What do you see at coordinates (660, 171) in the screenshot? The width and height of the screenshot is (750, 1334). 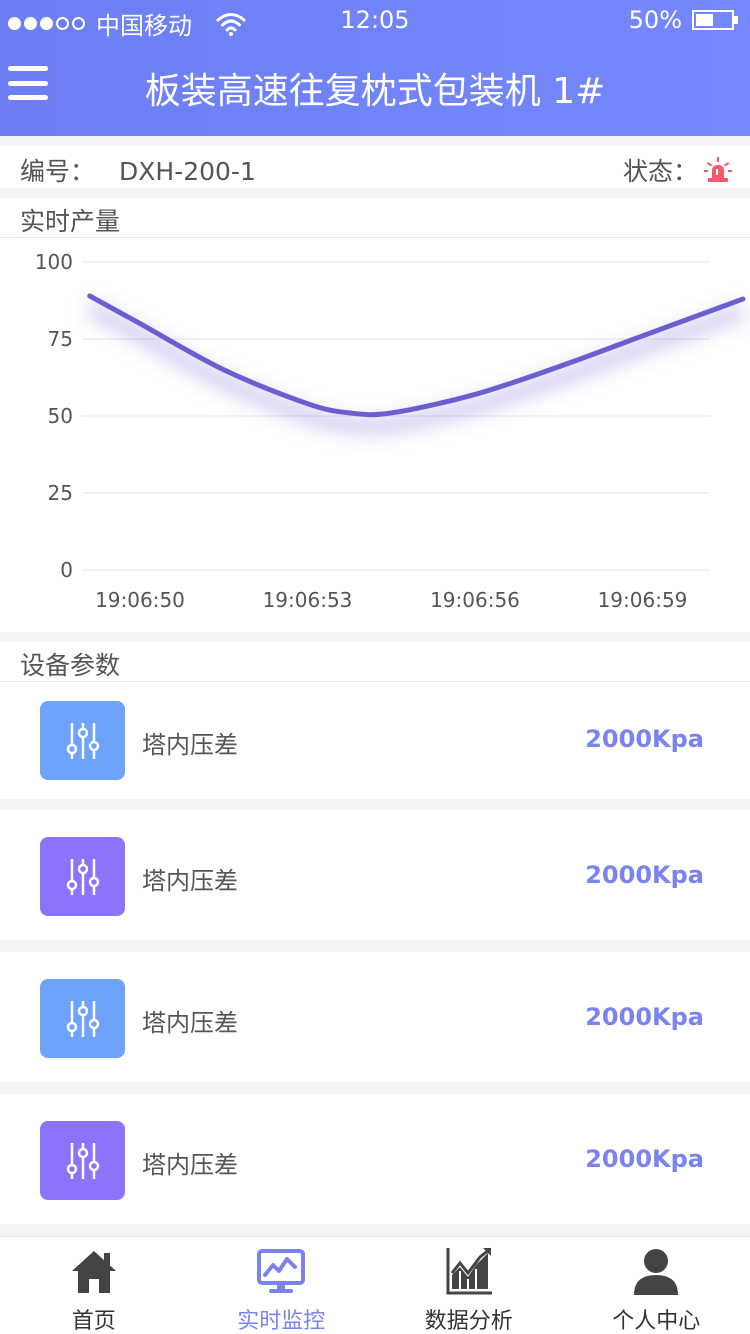 I see `device-status-label: 状态：` at bounding box center [660, 171].